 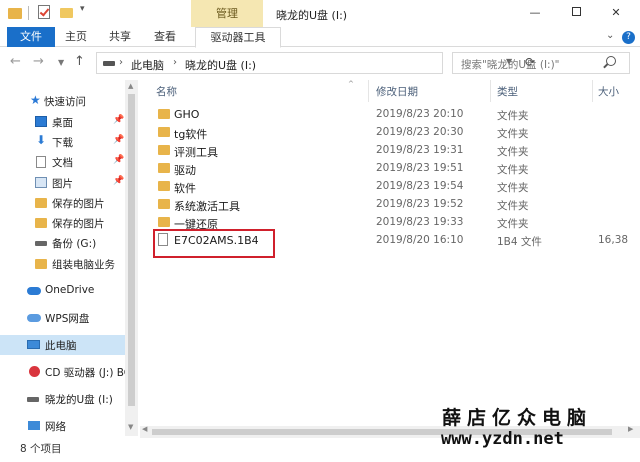 What do you see at coordinates (130, 86) in the screenshot?
I see `scroll-up-icon: ▲` at bounding box center [130, 86].